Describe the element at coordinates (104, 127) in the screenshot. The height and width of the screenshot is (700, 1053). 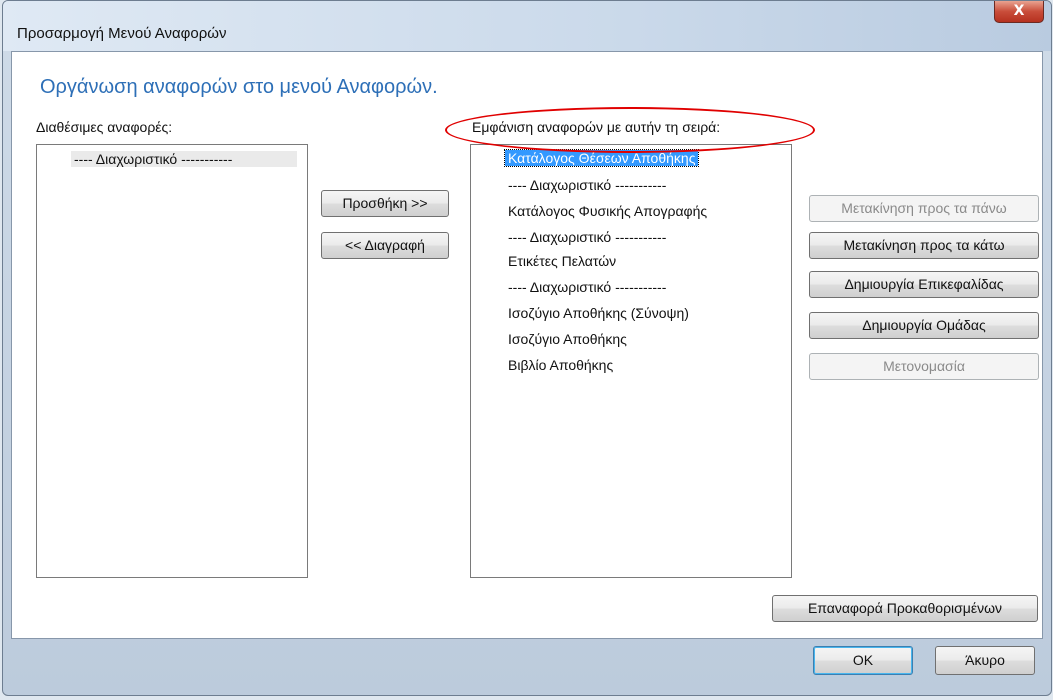
I see `available-reports-label: Διαθέσιμες αναφορές:` at that location.